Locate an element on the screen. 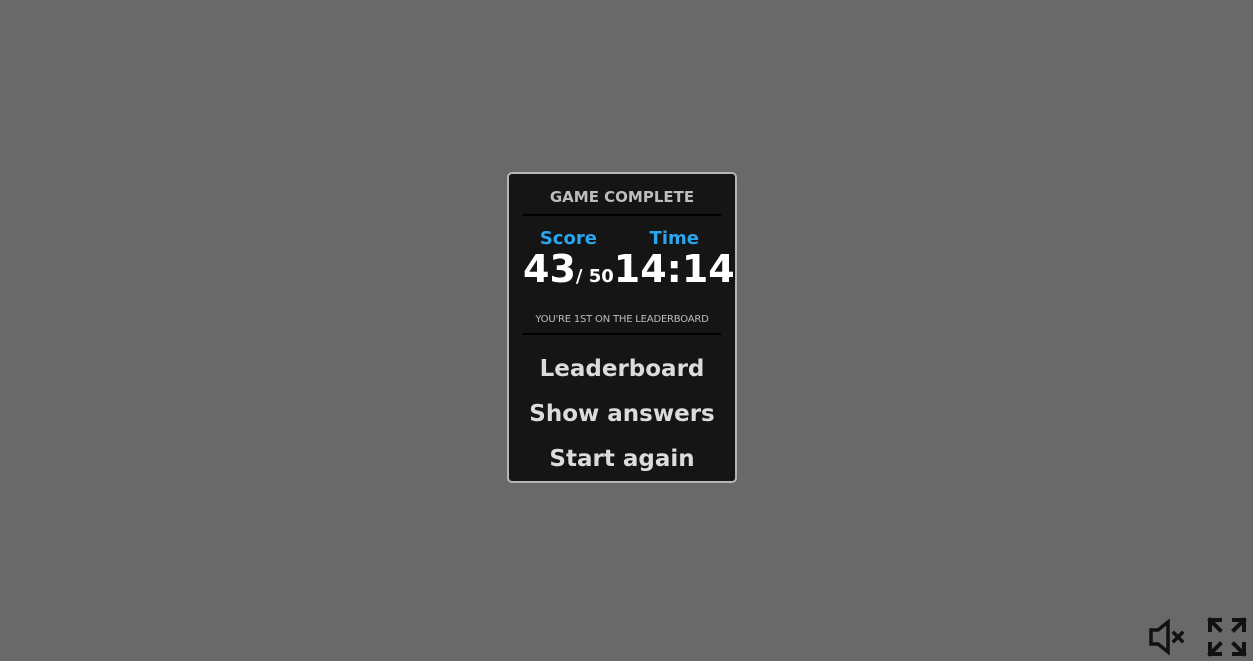  fullscreen-expand-icon is located at coordinates (1227, 637).